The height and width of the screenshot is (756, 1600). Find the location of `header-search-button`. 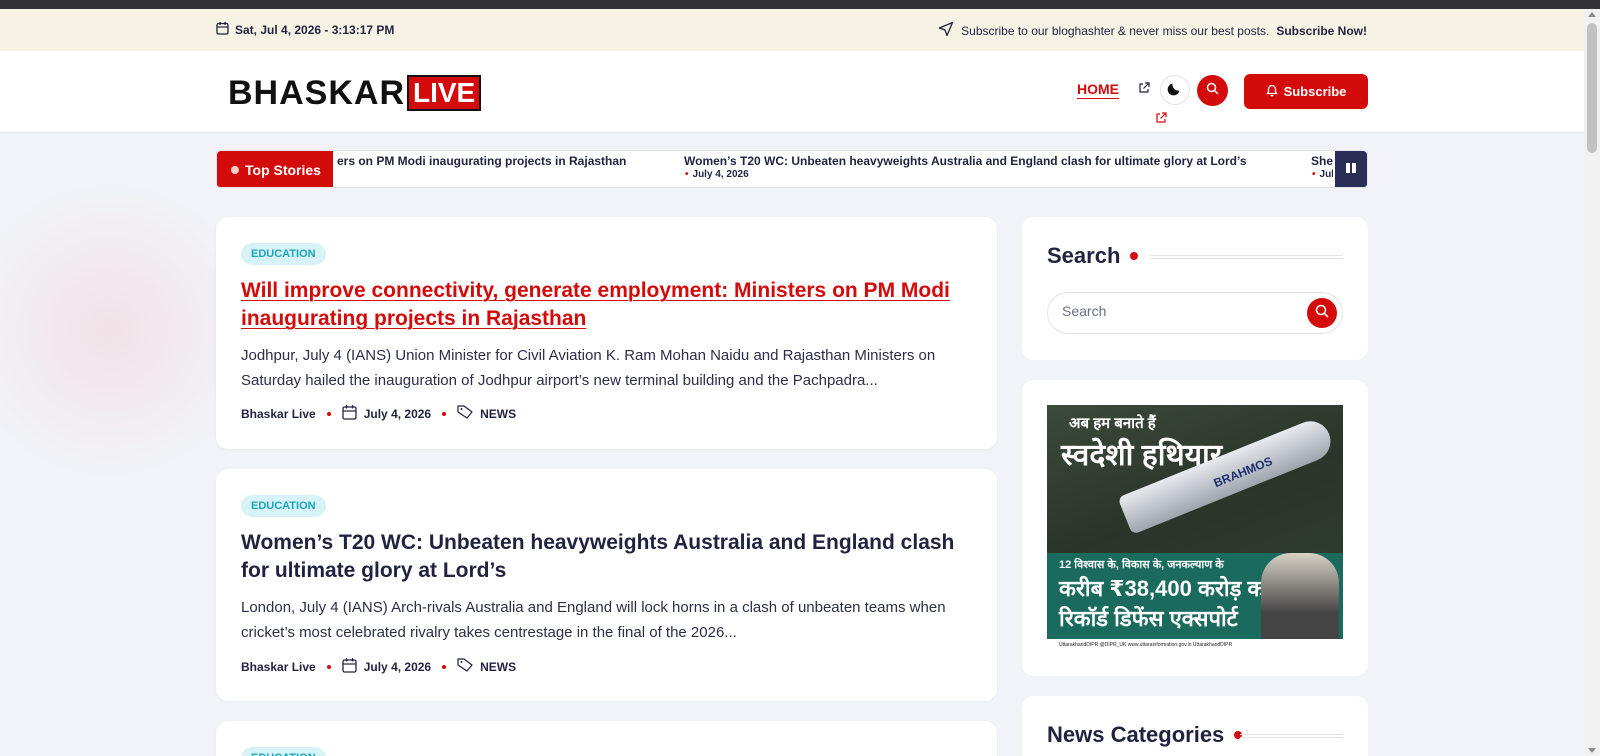

header-search-button is located at coordinates (1212, 90).